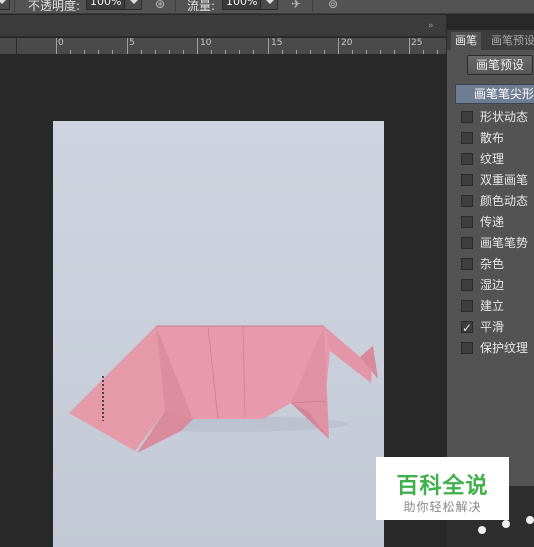 Image resolution: width=534 pixels, height=547 pixels. Describe the element at coordinates (417, 43) in the screenshot. I see `ruler-mark: 25` at that location.